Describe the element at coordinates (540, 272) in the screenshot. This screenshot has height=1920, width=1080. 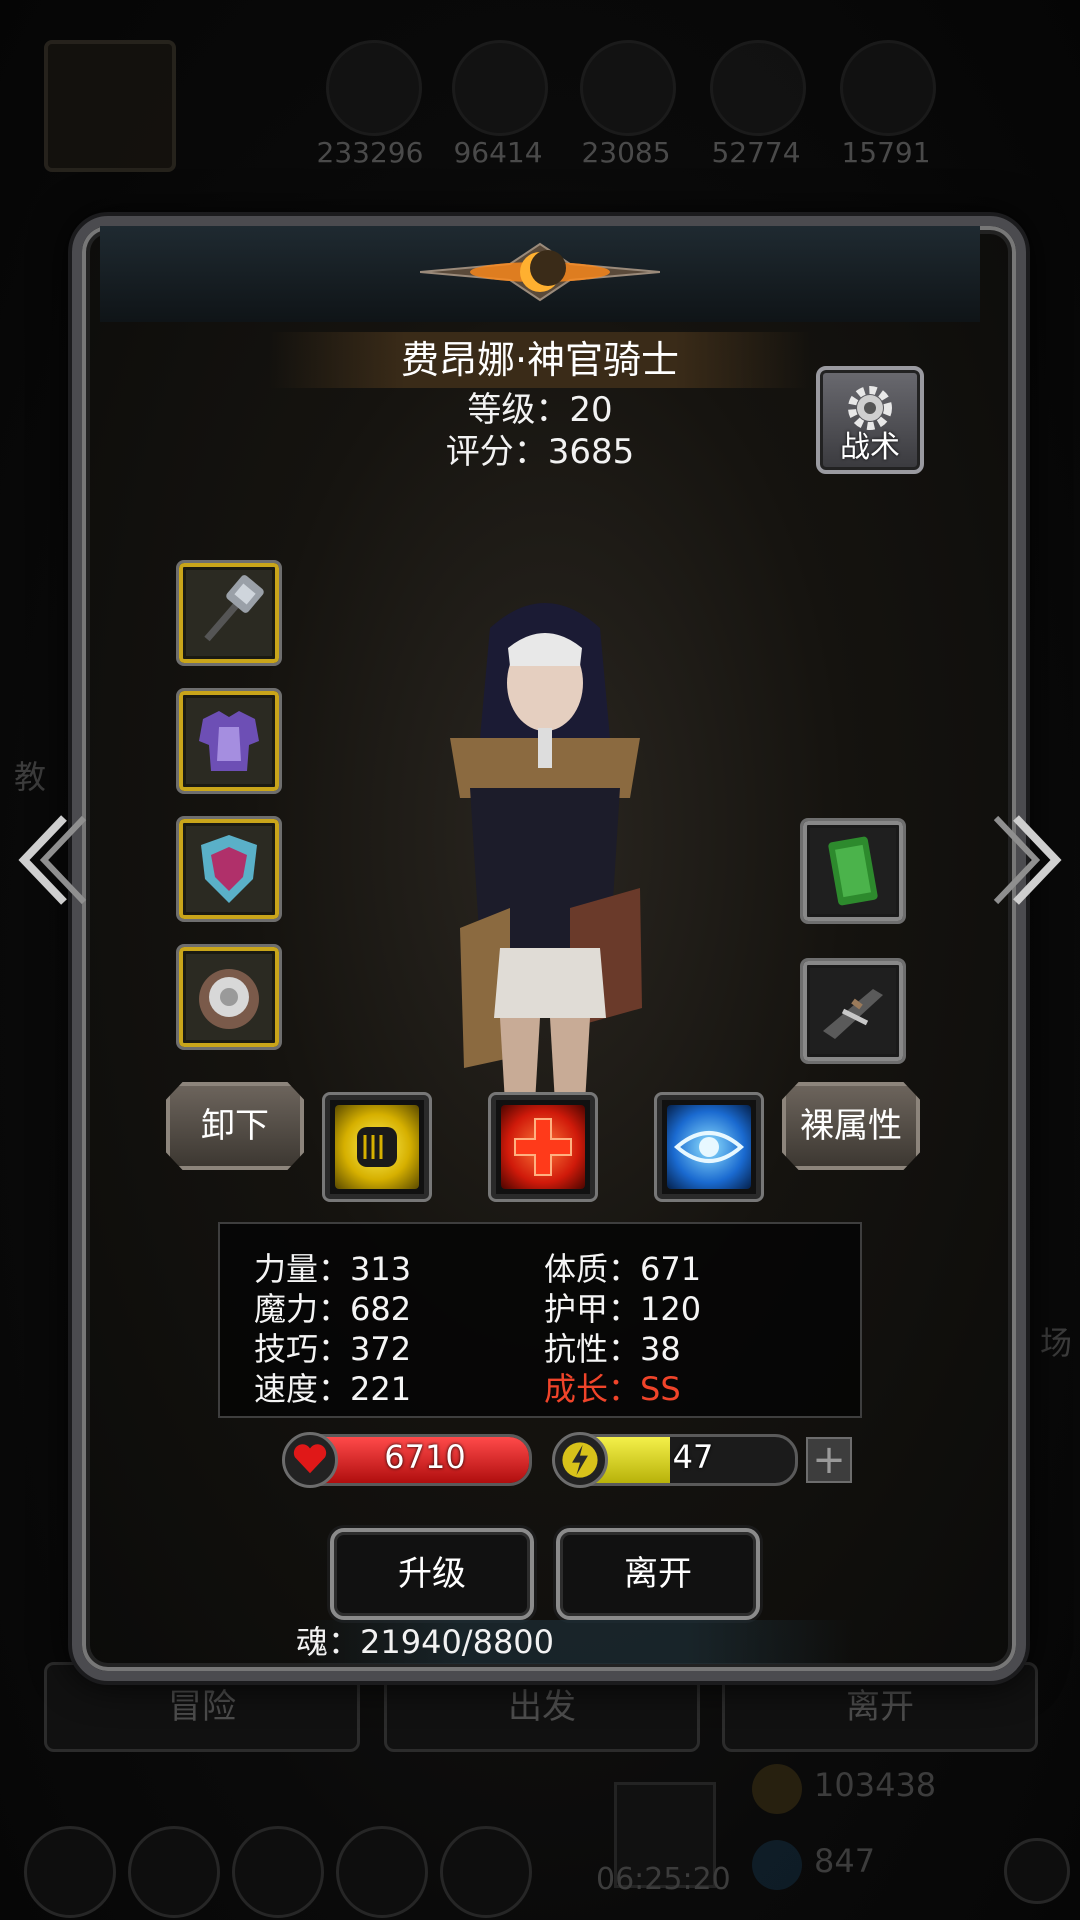
I see `crescent-crest-icon` at that location.